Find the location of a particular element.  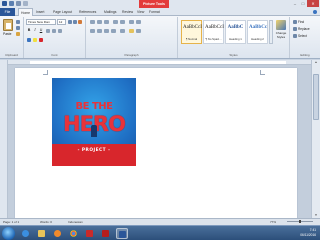

taskbar-media-player-icon is located at coordinates (58, 233).